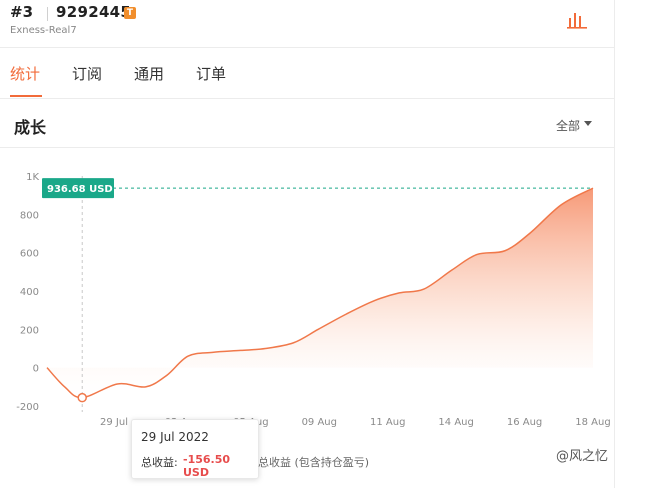  Describe the element at coordinates (207, 466) in the screenshot. I see `tooltip-value: -156.50 USD` at that location.